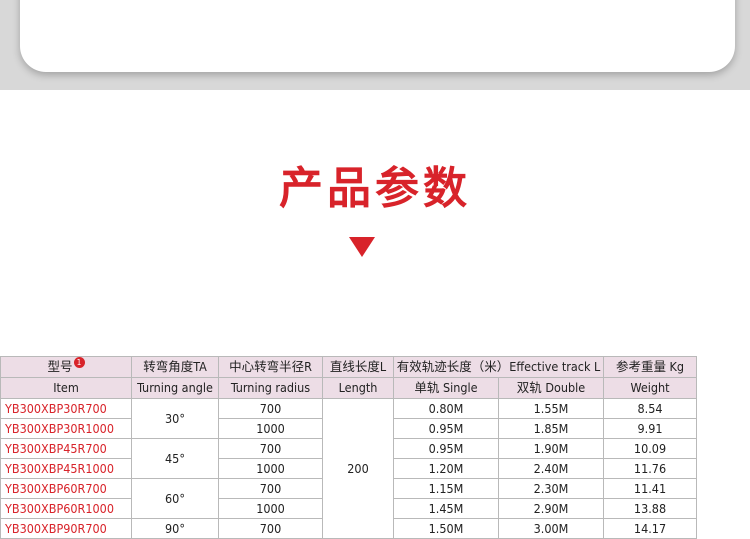 The width and height of the screenshot is (750, 539). I want to click on double-track-cell: 3.00M, so click(551, 528).